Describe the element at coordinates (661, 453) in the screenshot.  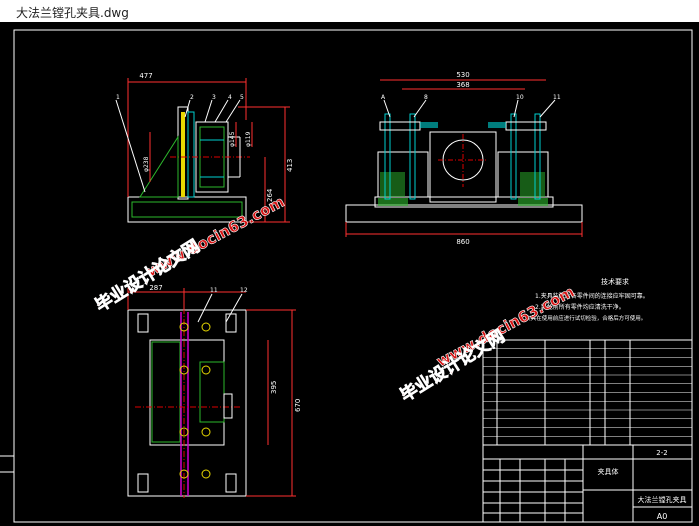
I see `title-code: 2-2` at that location.